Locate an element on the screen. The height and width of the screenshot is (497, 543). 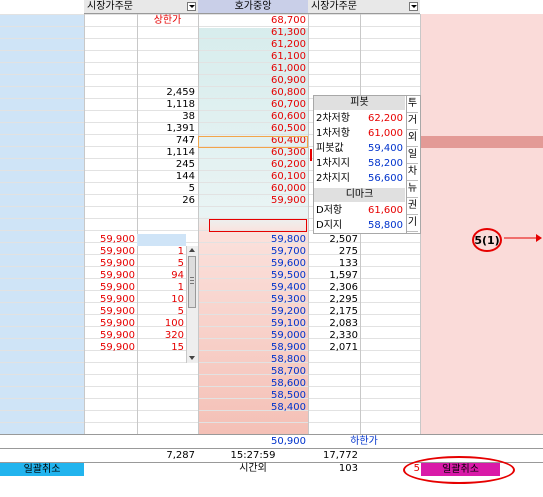
ask-price: 60,100 is located at coordinates (252, 177).